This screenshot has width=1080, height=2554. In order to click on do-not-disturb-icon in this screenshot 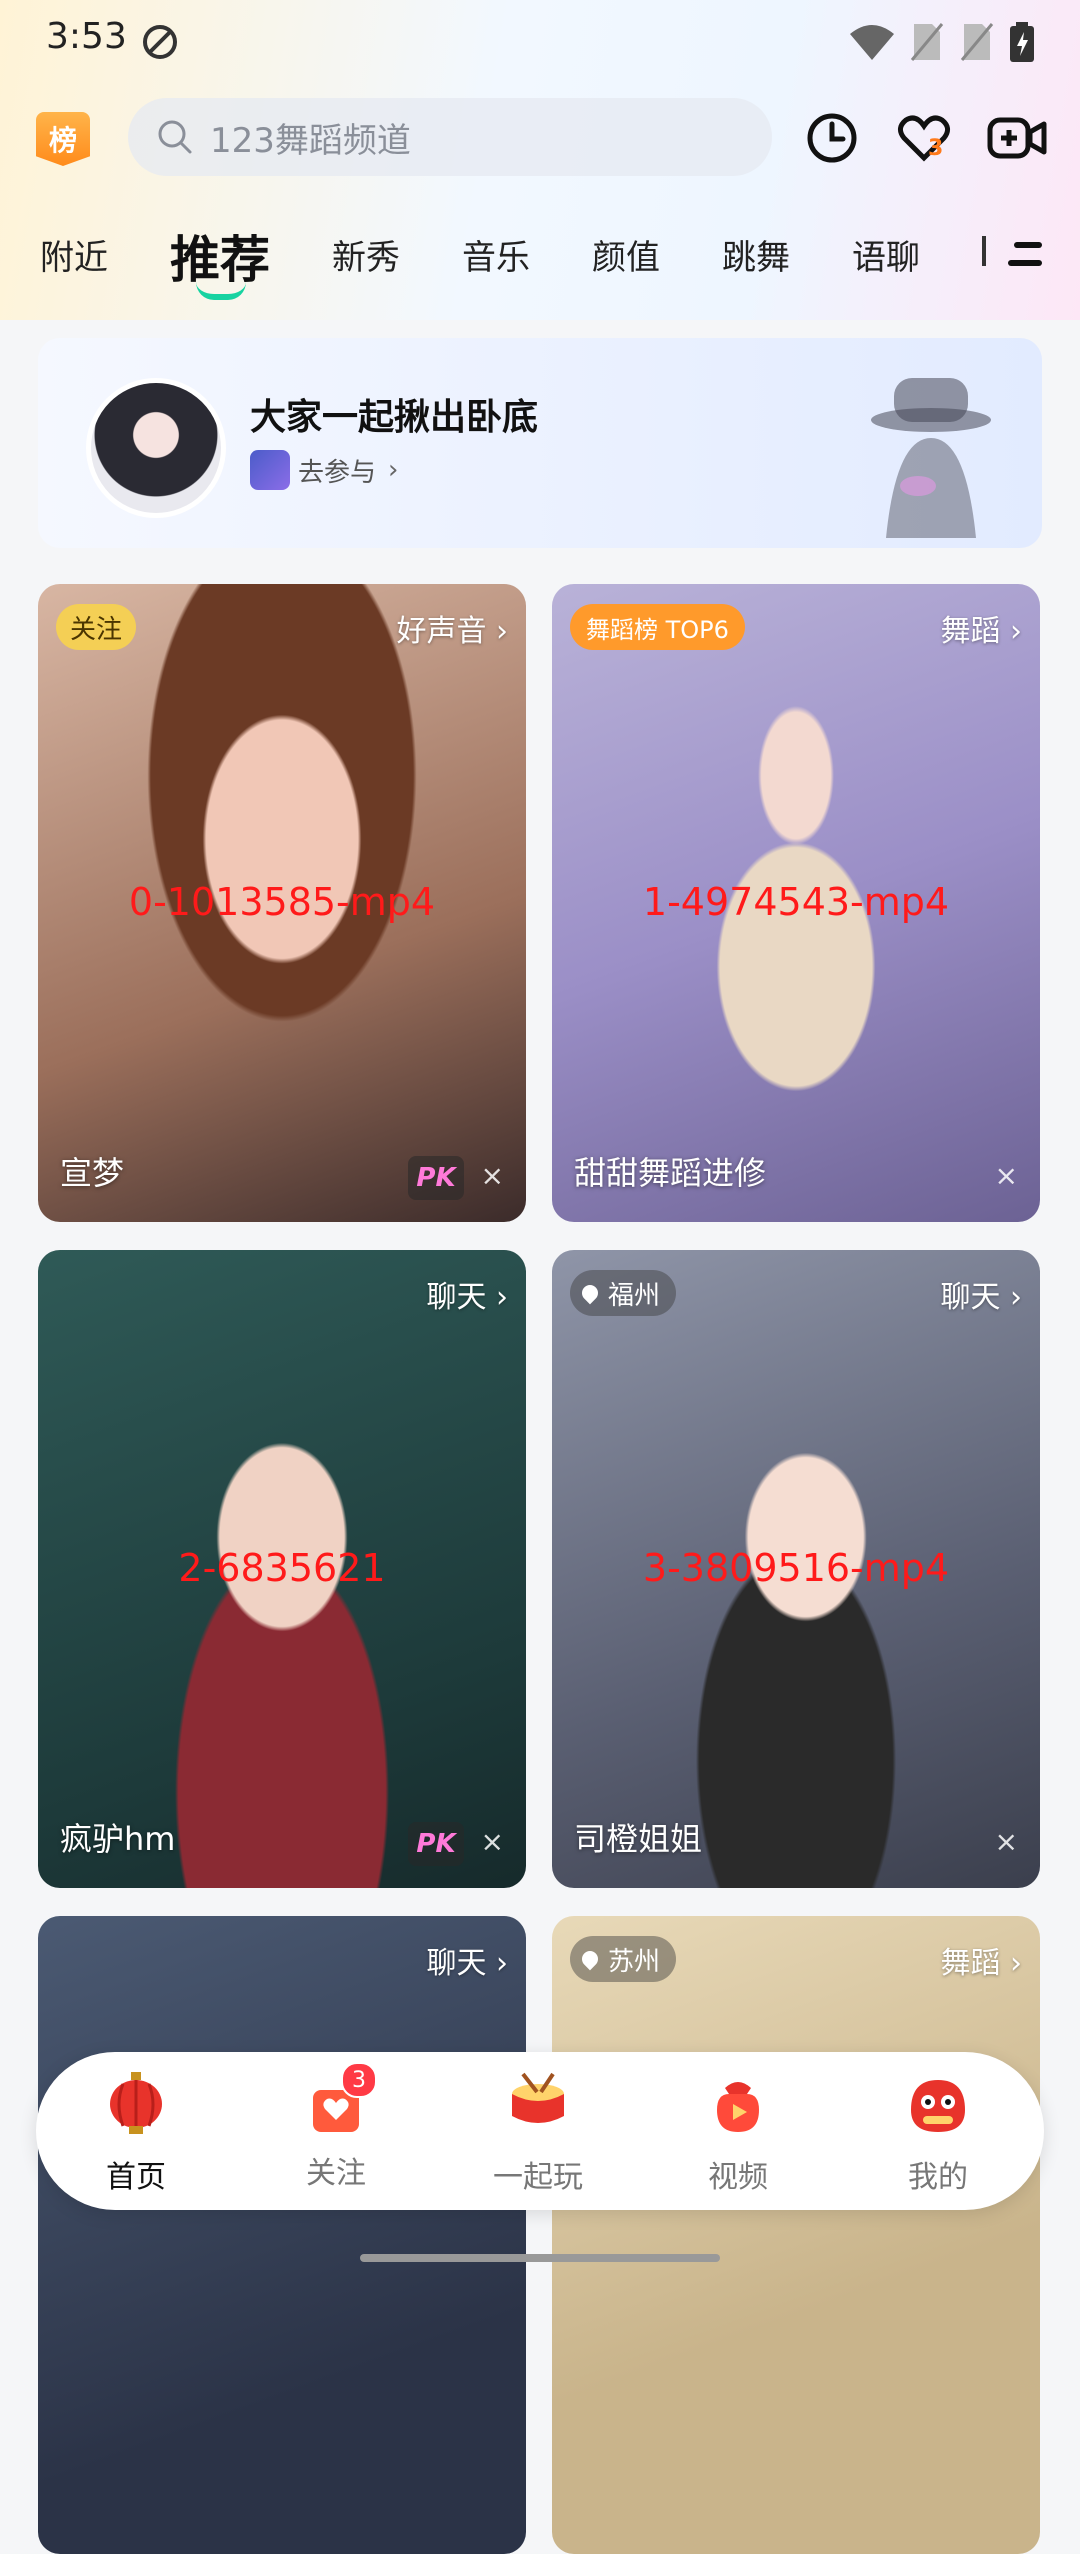, I will do `click(160, 42)`.